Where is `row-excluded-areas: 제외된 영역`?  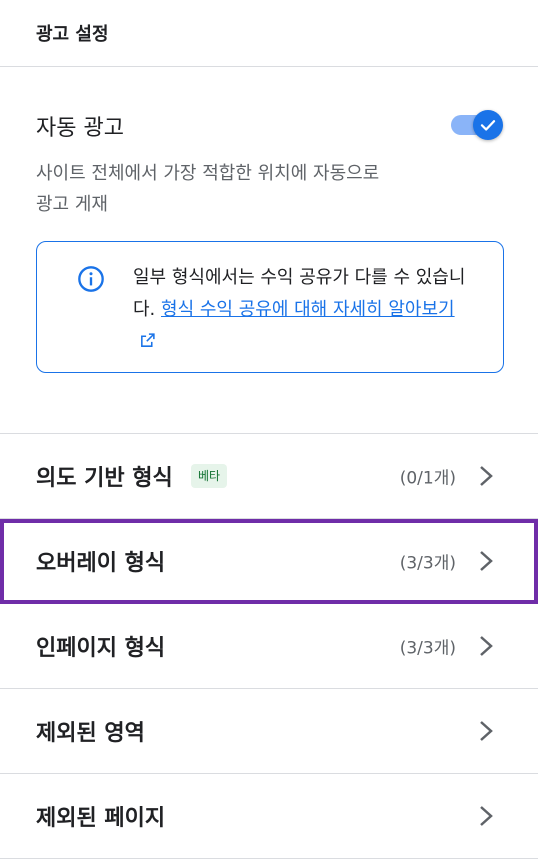
row-excluded-areas: 제외된 영역 is located at coordinates (269, 731).